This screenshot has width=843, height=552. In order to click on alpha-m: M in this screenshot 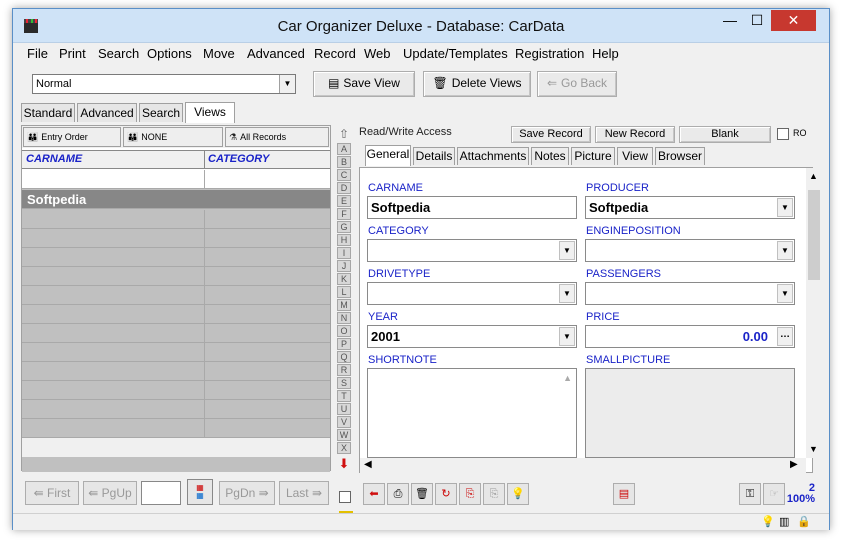, I will do `click(344, 305)`.